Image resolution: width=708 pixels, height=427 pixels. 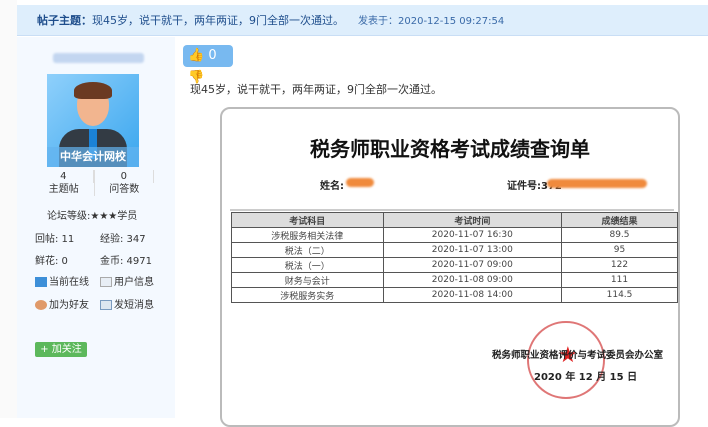 I want to click on table-row: 税法（一） 2020-11-07 09:00 122, so click(x=454, y=265).